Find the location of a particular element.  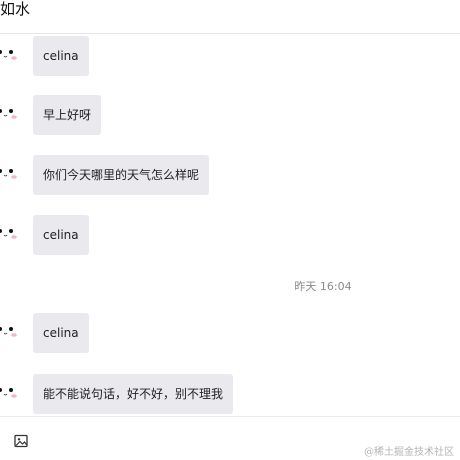

image-icon is located at coordinates (21, 441).